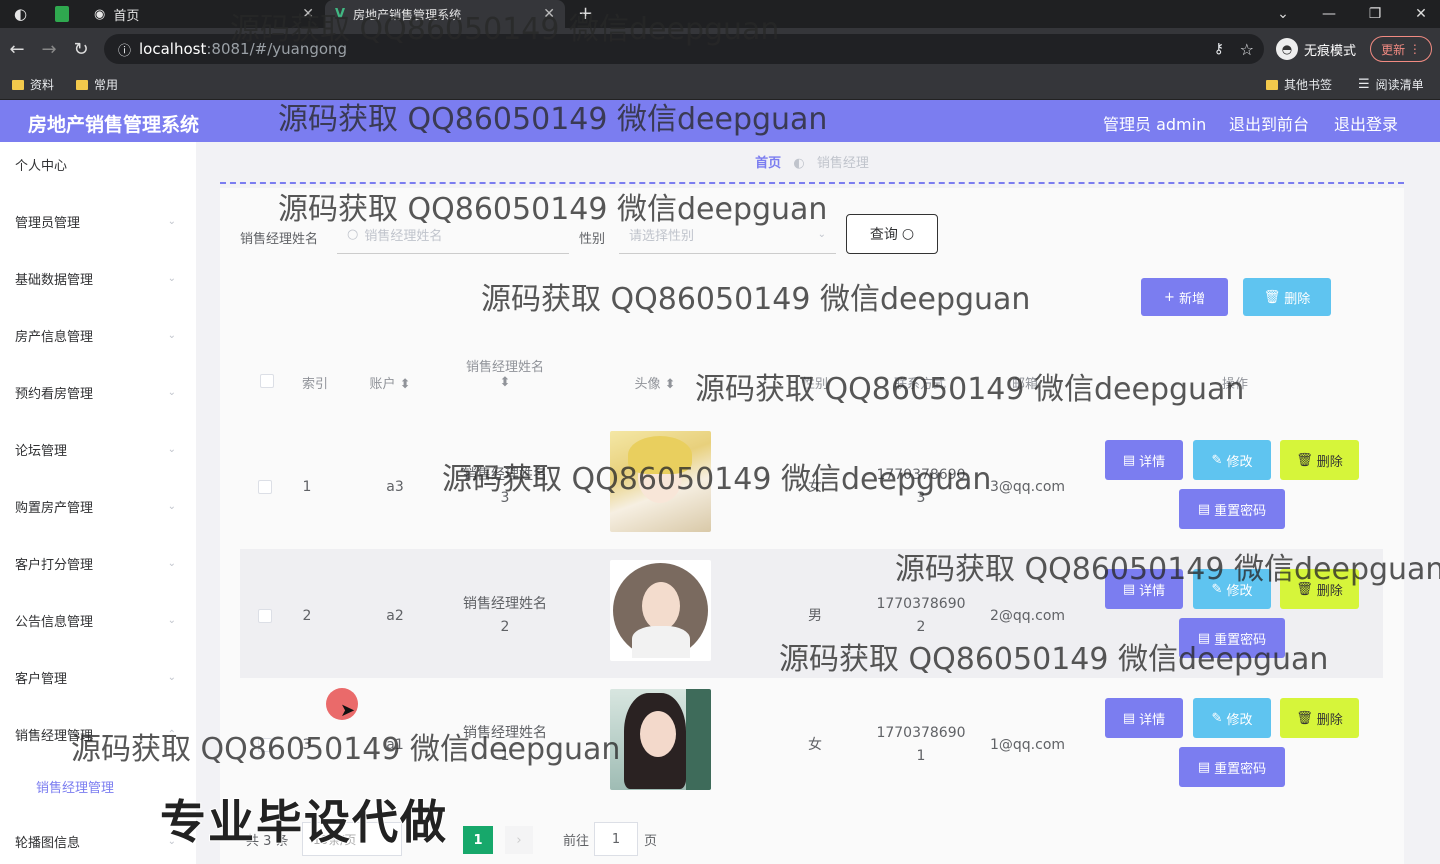  I want to click on browser-tab-bar: ◐ ◉ 首页 ✕ V 房地产销售管理系统 ✕ + ⌄ — ❐ ✕, so click(720, 14).